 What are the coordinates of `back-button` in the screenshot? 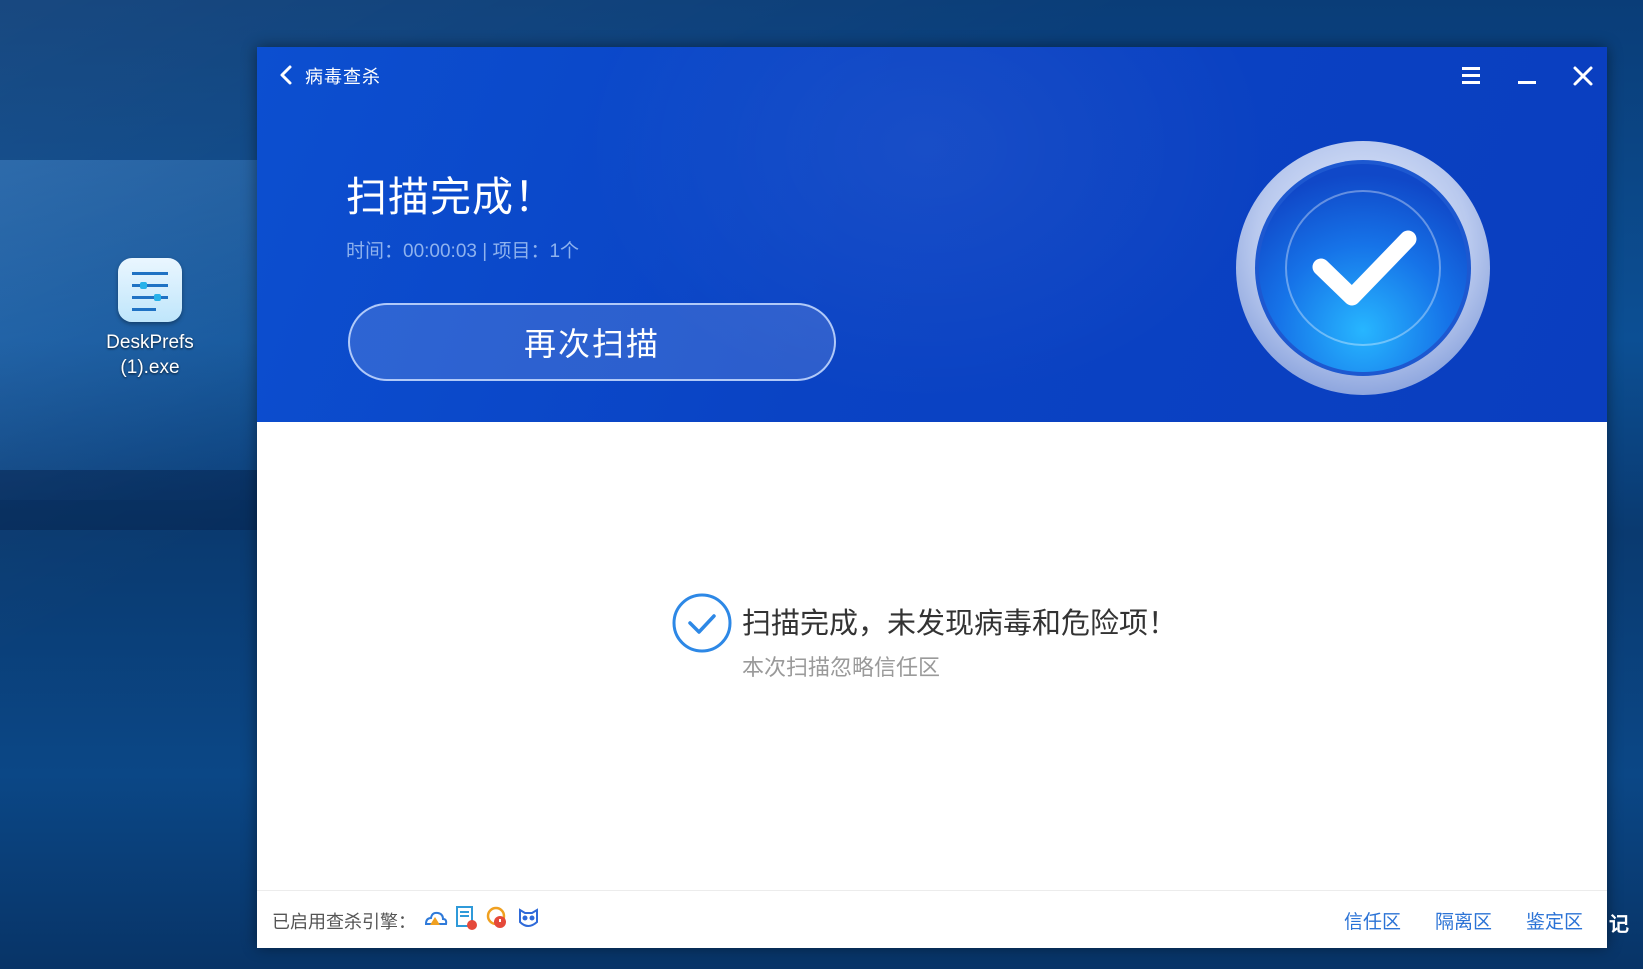 It's located at (287, 75).